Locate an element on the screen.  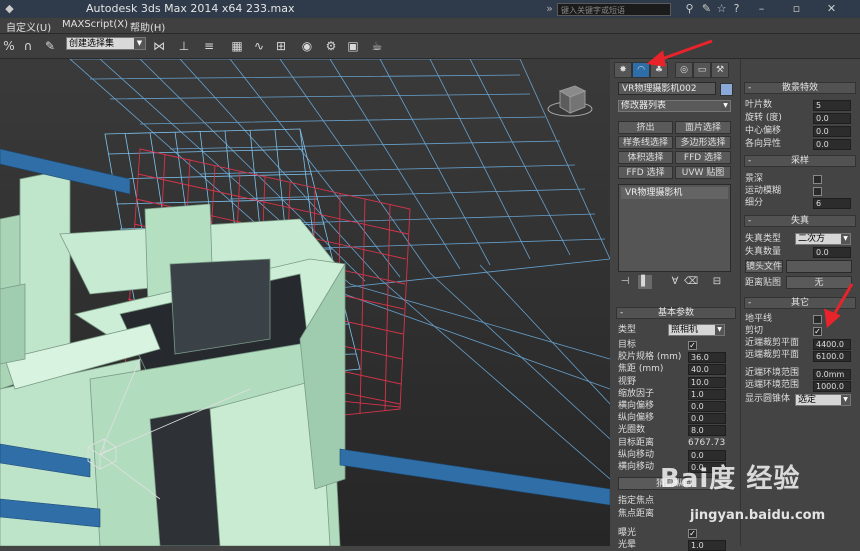
annotation-arrows is located at coordinates (750, 183).